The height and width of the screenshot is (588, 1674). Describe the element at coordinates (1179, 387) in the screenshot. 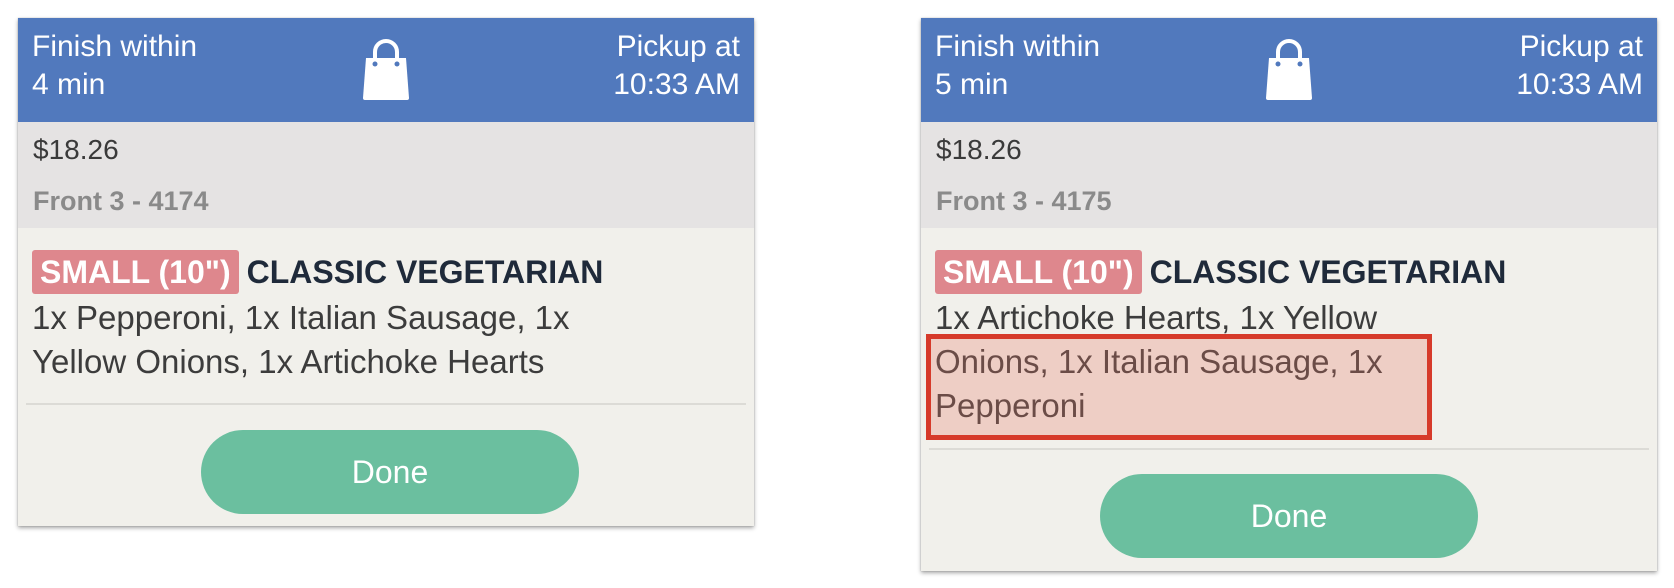

I see `highlight-annotation` at that location.